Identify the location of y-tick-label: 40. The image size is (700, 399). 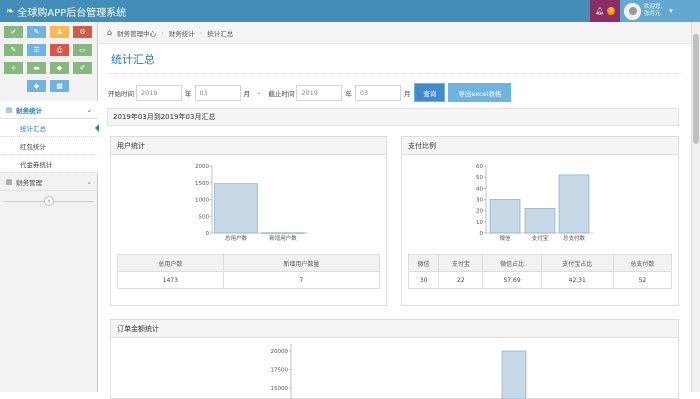
(479, 189).